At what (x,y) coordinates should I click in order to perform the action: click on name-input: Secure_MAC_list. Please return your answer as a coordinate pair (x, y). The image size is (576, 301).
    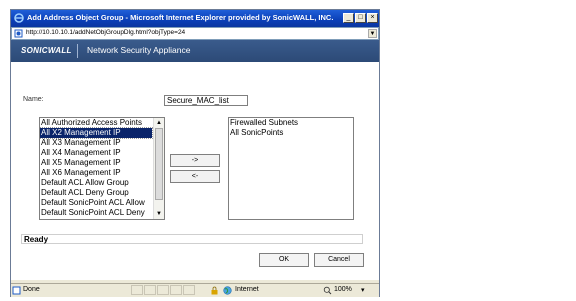
    Looking at the image, I should click on (206, 100).